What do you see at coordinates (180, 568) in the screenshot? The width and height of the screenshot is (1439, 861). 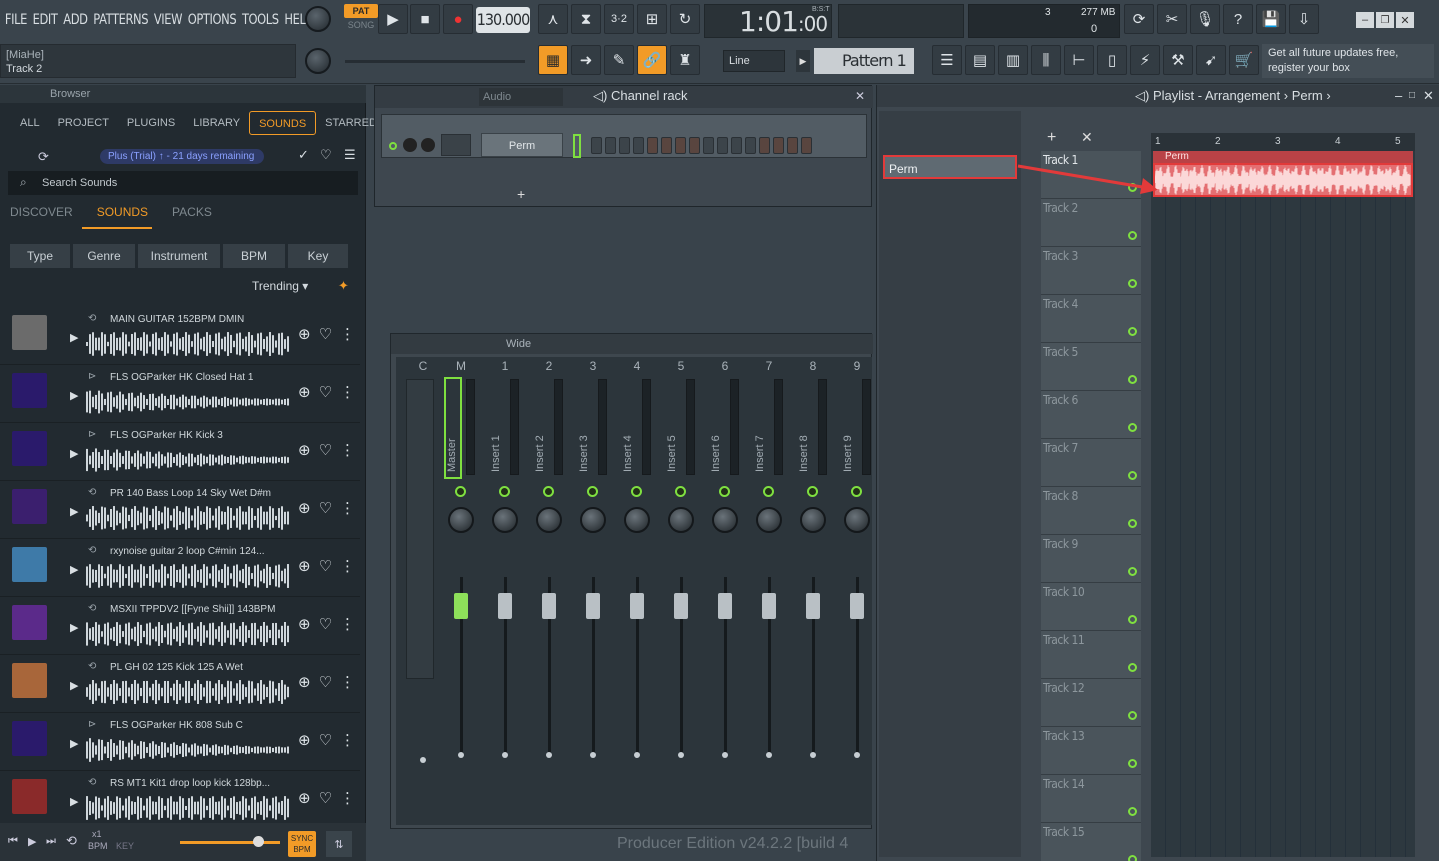 I see `sound-row: ⟲ rxynoise guitar 2 loop C#min 124... ▶ ⊕ ♡ ⋮` at bounding box center [180, 568].